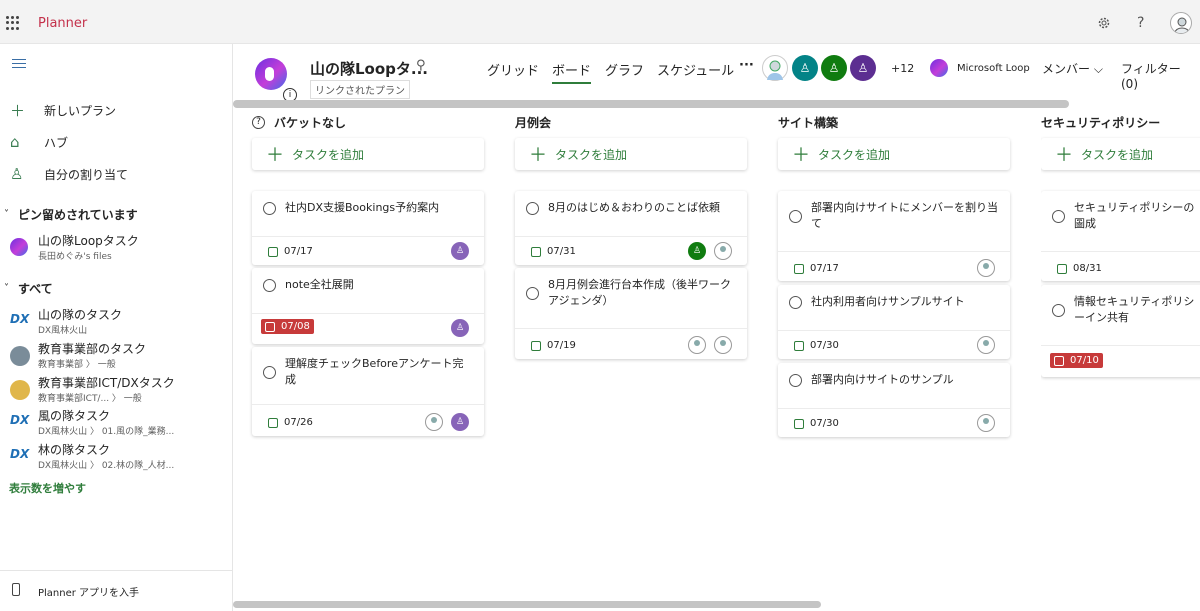  What do you see at coordinates (888, 301) in the screenshot?
I see `task-title: 社内利用者向けサンプルサイト` at bounding box center [888, 301].